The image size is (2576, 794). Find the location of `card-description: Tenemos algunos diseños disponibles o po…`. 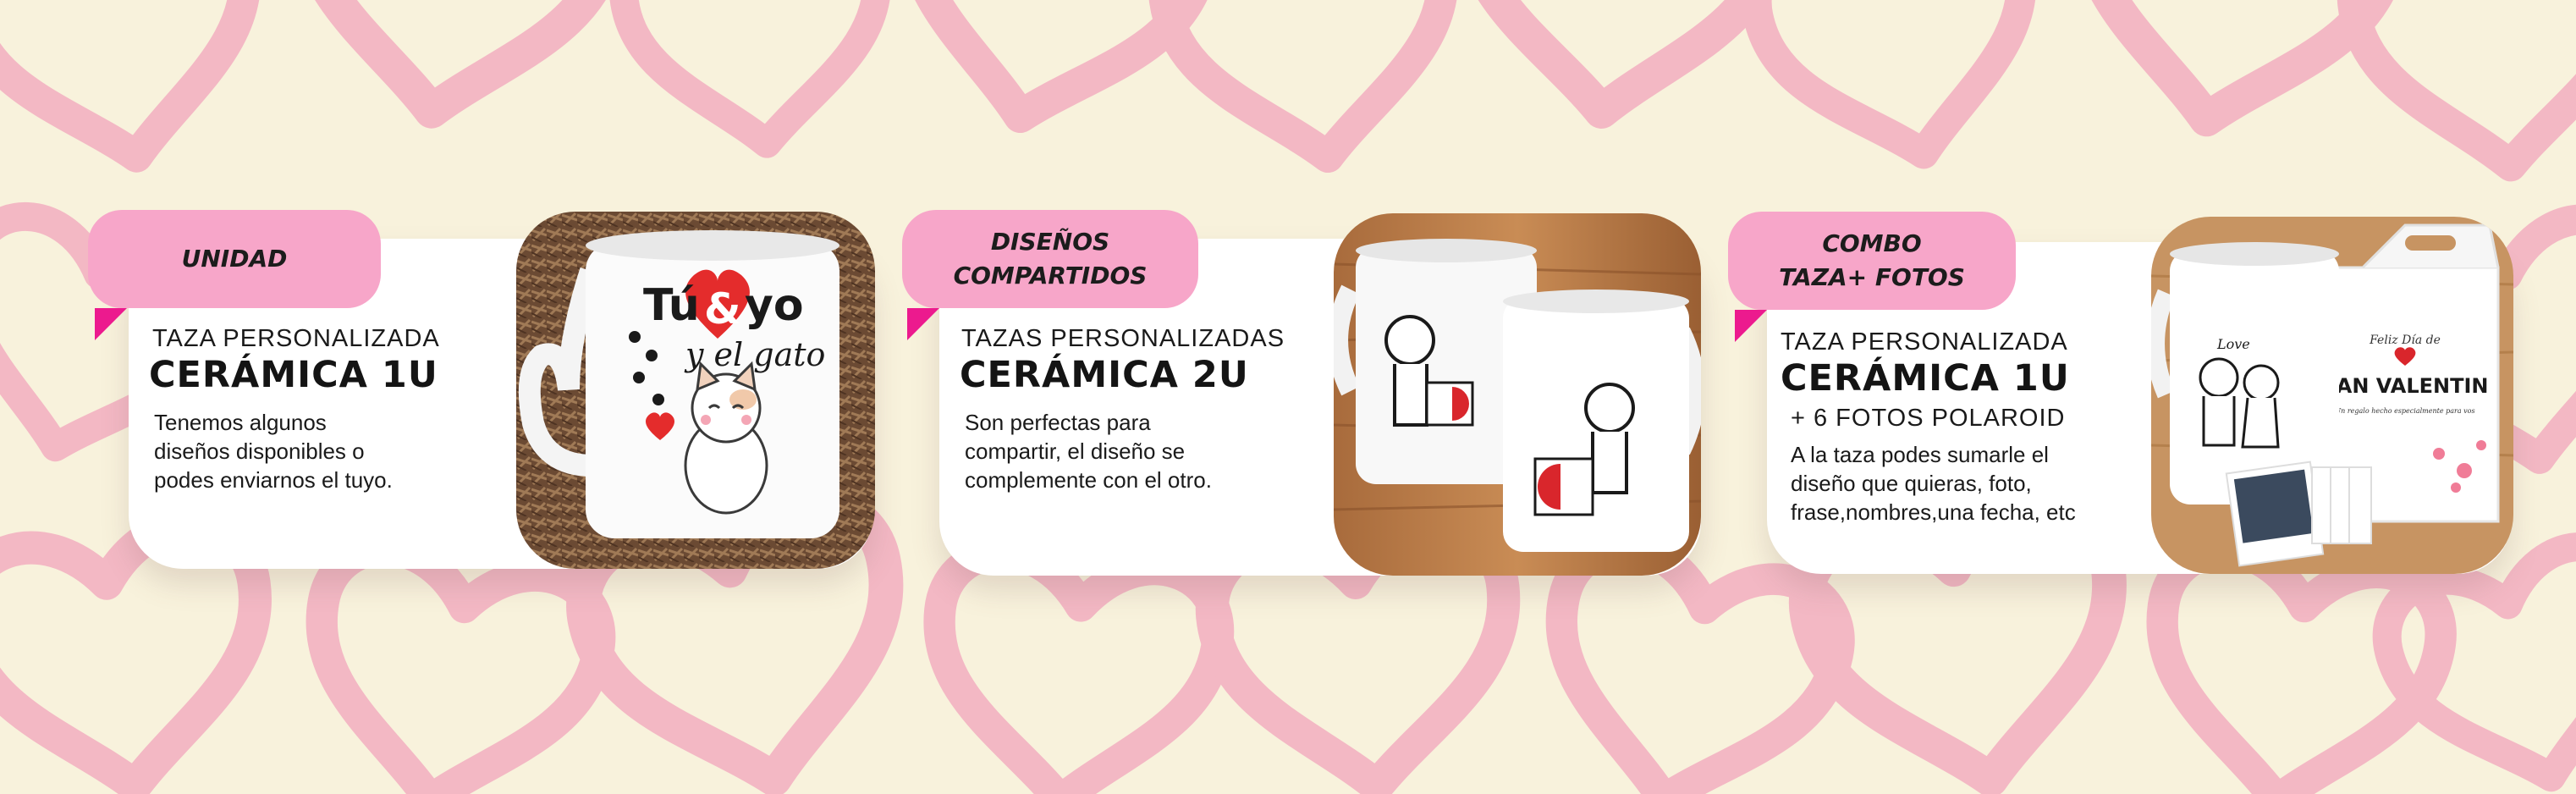

card-description: Tenemos algunos diseños disponibles o po… is located at coordinates (273, 451).